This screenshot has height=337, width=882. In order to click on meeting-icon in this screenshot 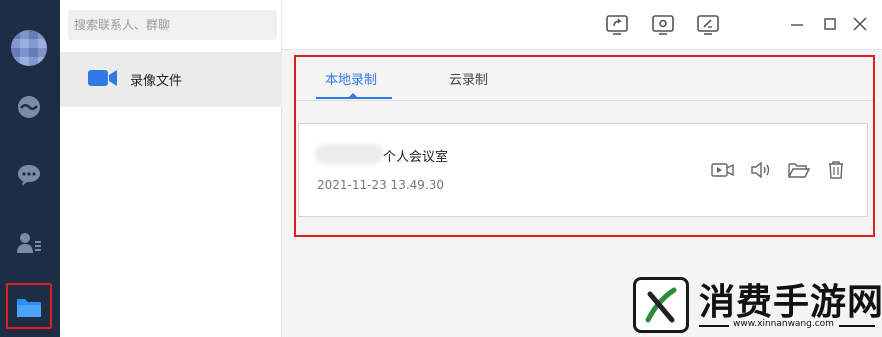, I will do `click(29, 107)`.